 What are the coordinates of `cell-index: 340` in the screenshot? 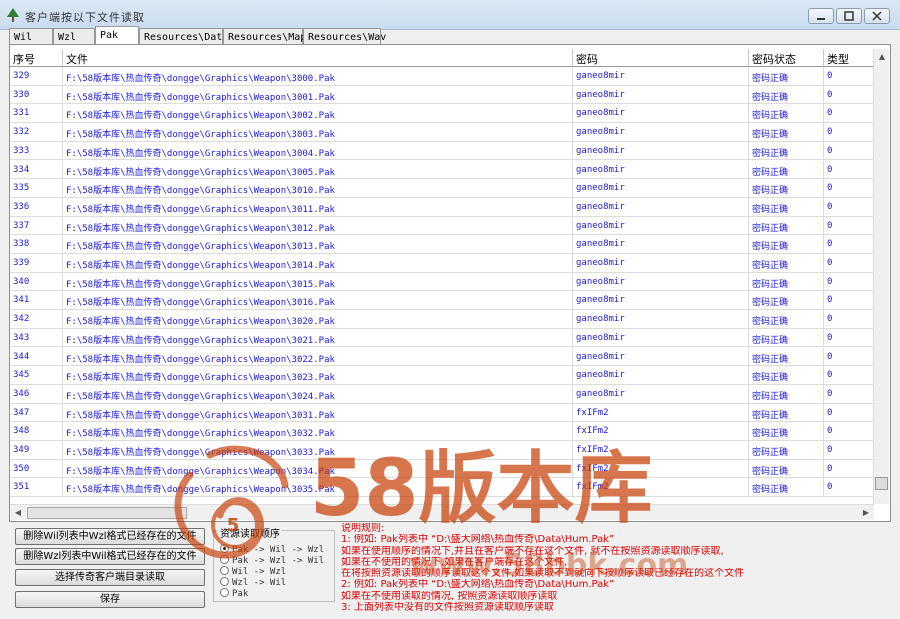 It's located at (36, 281).